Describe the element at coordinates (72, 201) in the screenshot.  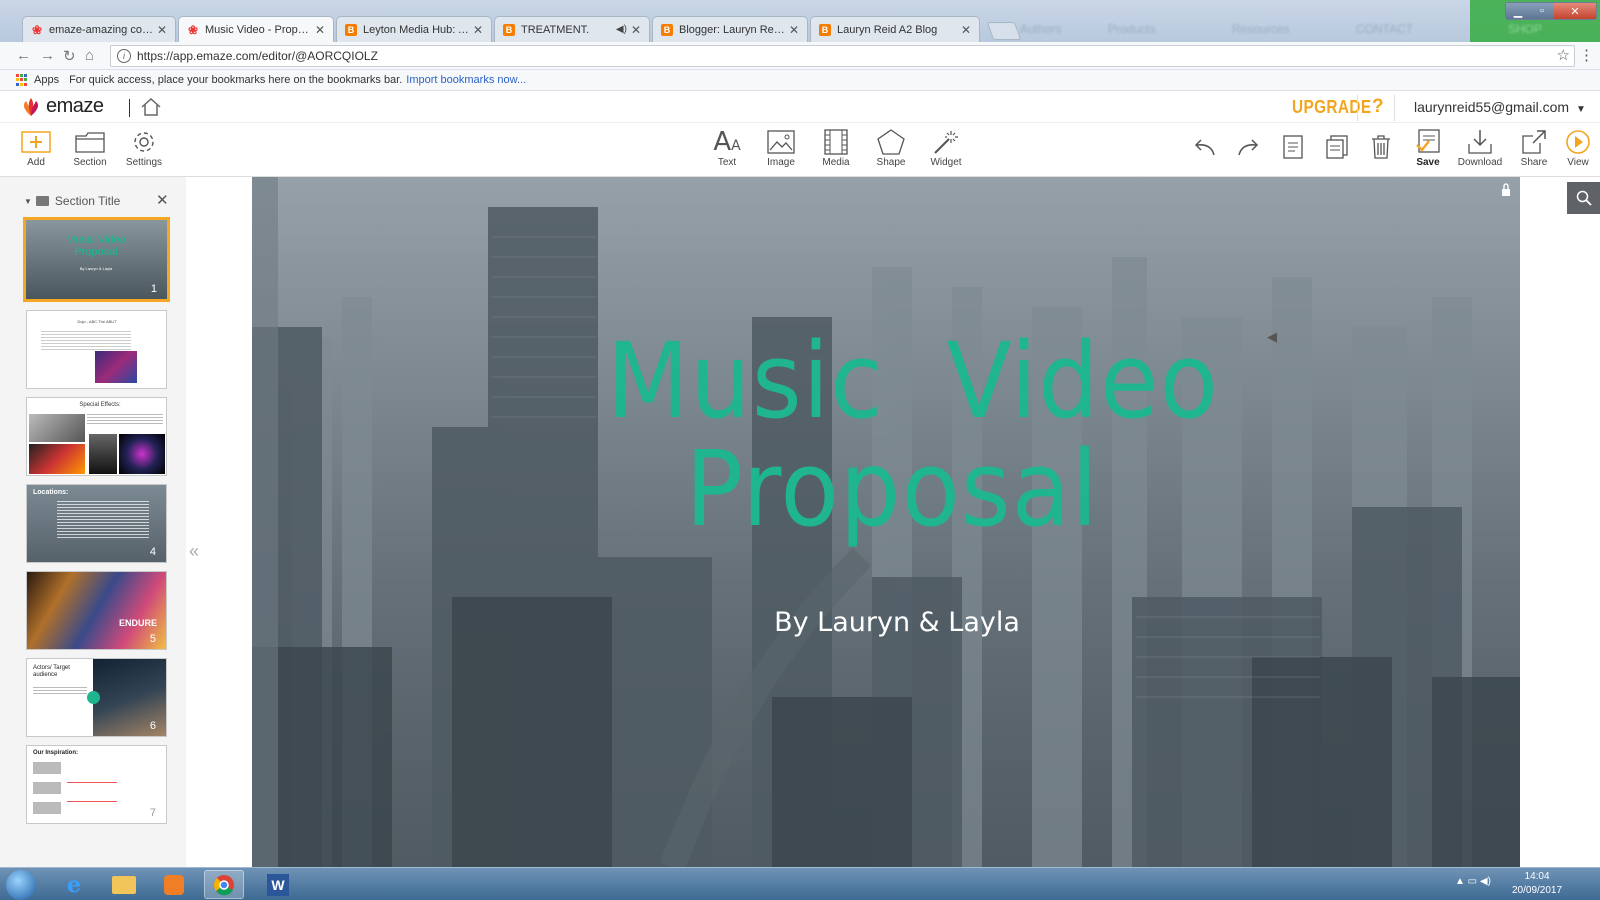
I see `section-header: ▼ Section Title` at that location.